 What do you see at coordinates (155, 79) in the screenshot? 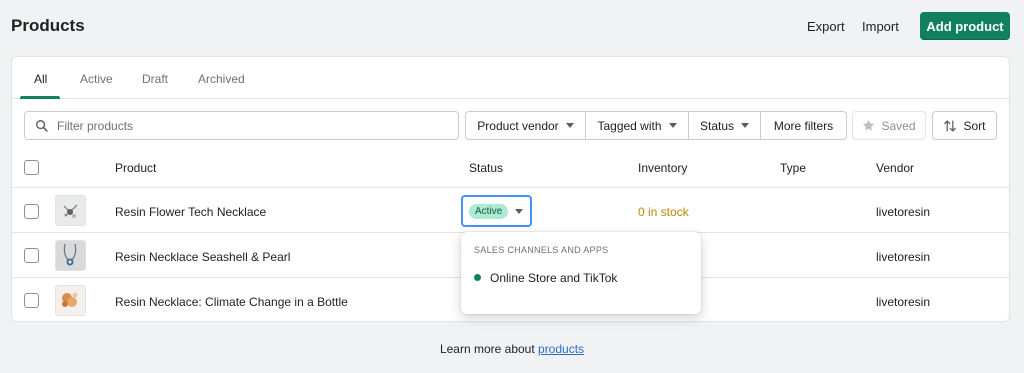
I see `tab-draft: Draft` at bounding box center [155, 79].